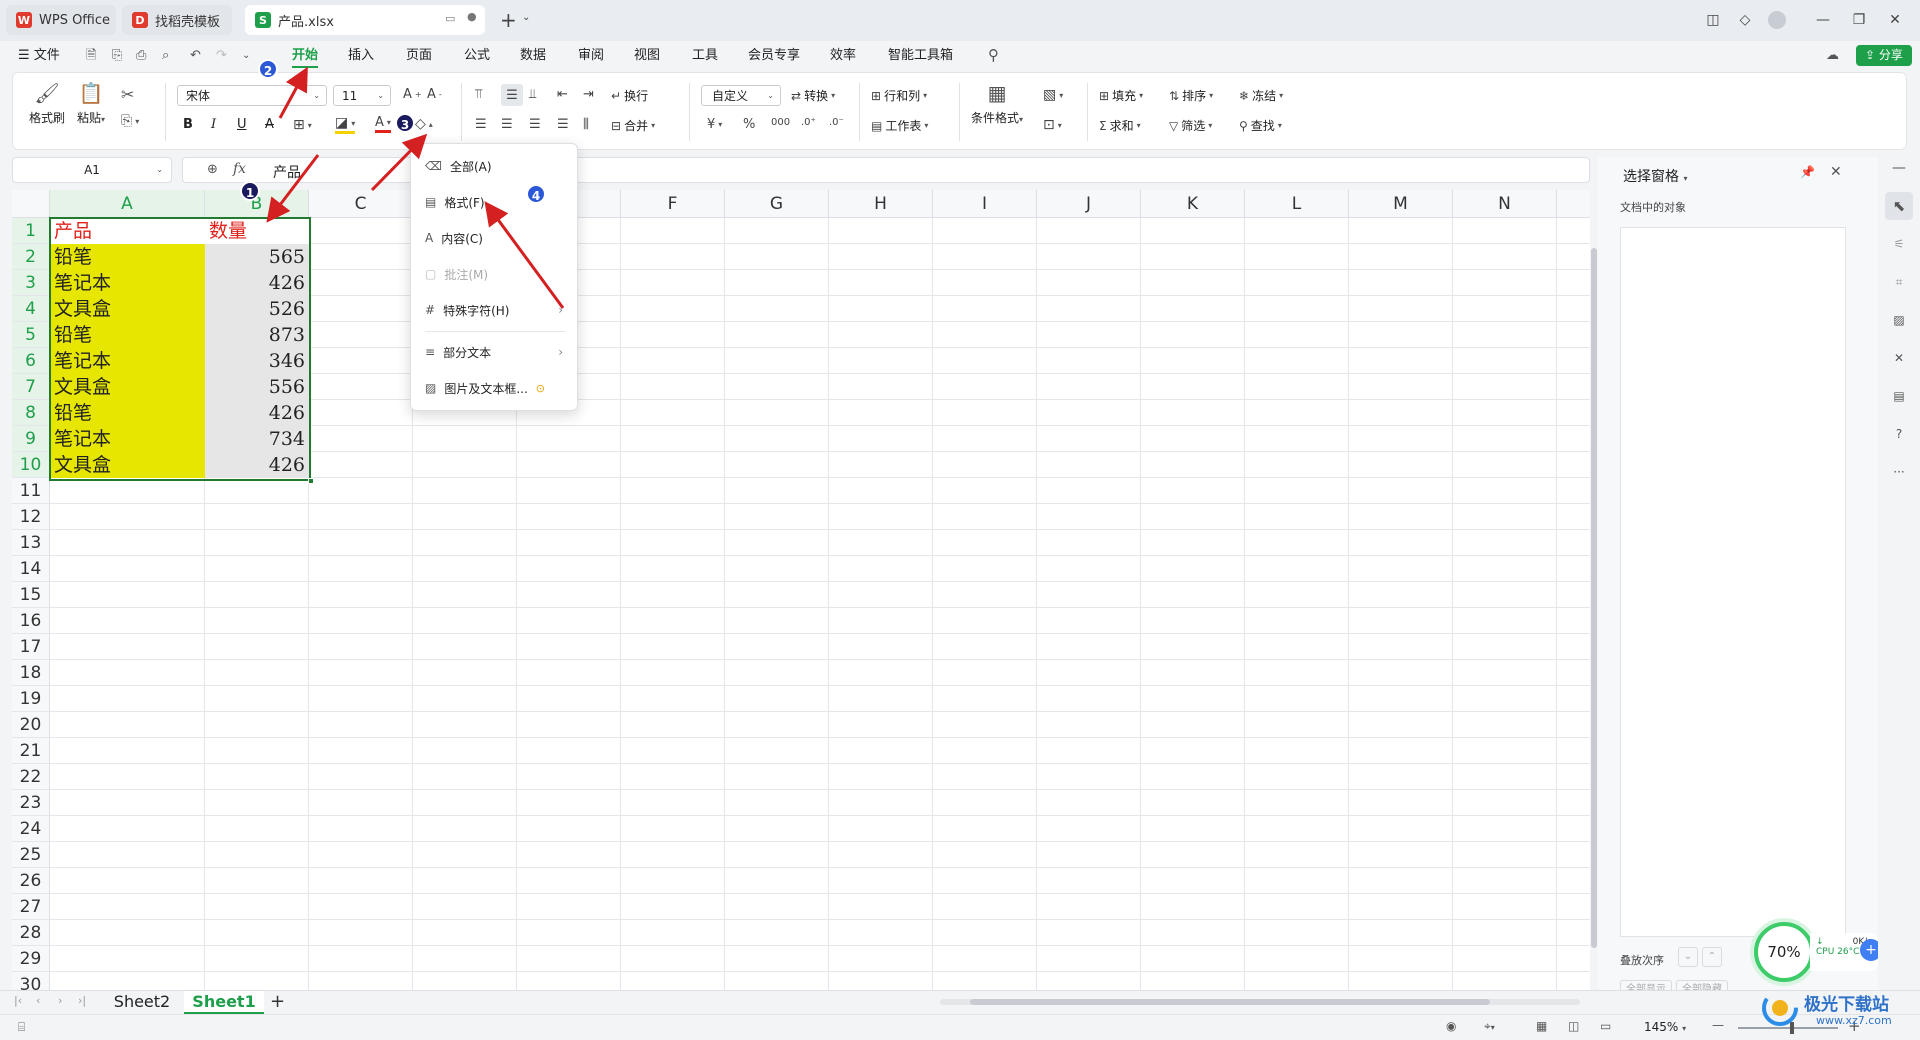 The width and height of the screenshot is (1920, 1040). I want to click on row-header-2: 2, so click(31, 257).